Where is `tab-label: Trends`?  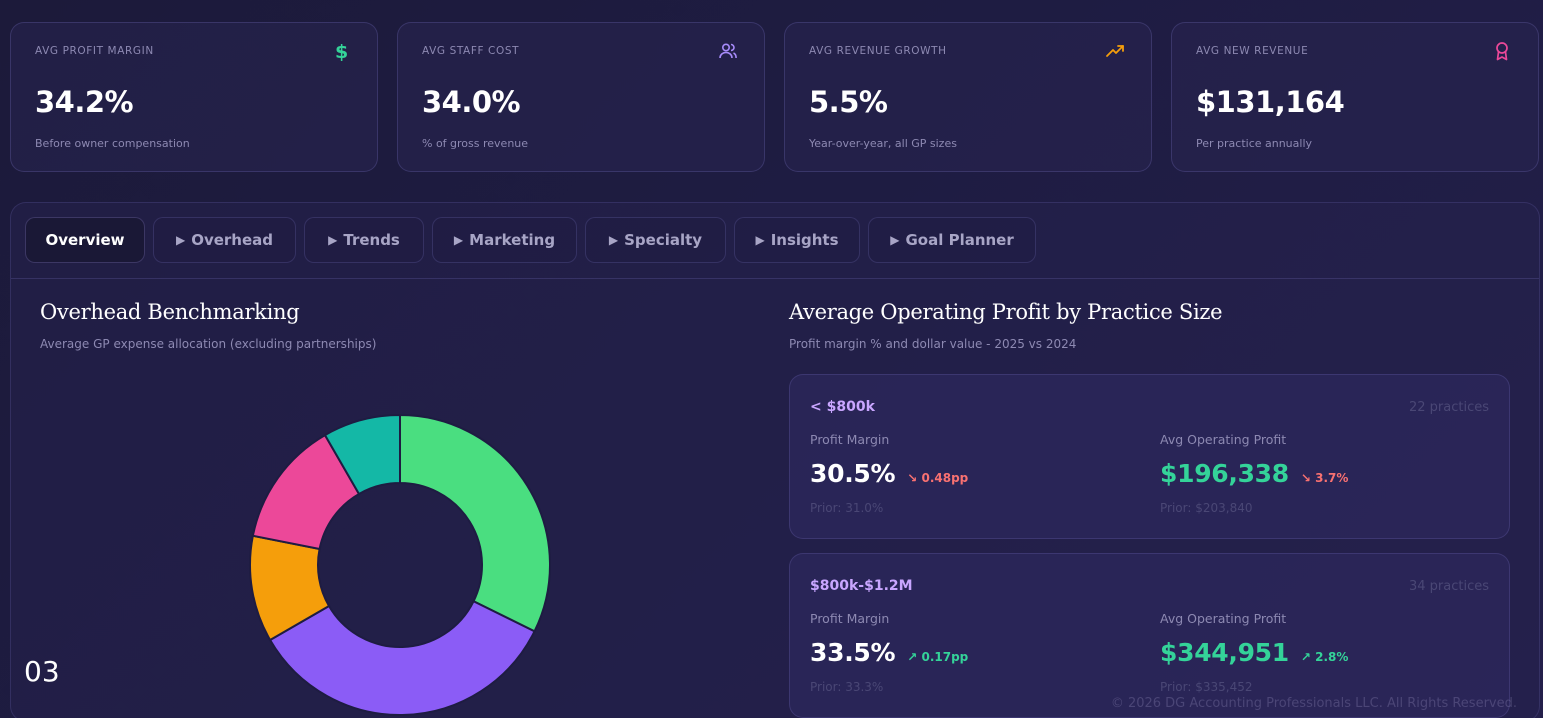
tab-label: Trends is located at coordinates (371, 240).